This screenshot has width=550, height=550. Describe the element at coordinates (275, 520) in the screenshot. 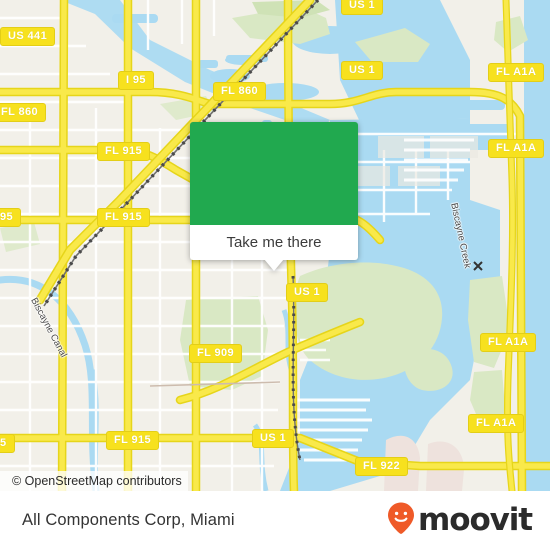

I see `page-footer: All Components Corp, Miami moovit` at that location.